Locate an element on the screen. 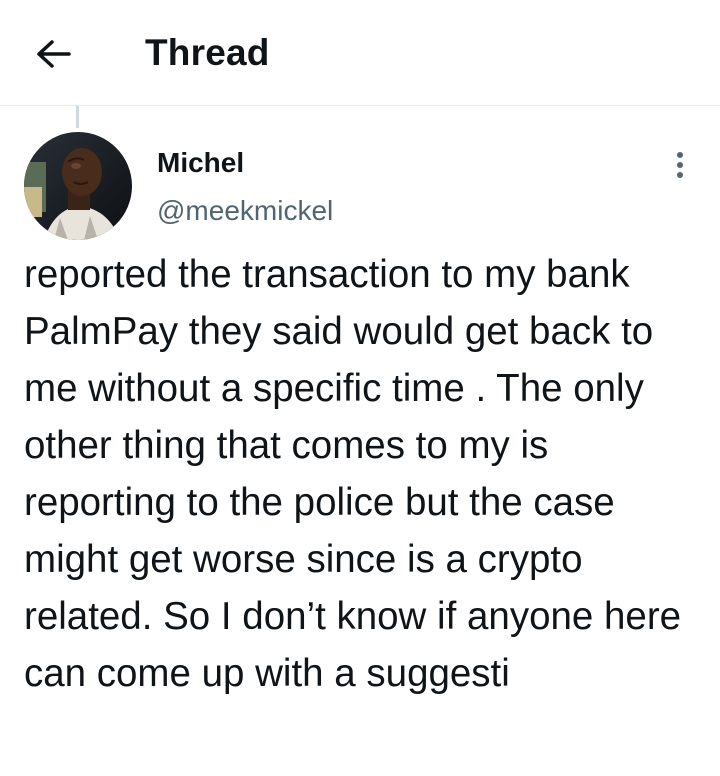 This screenshot has height=776, width=720. back-button is located at coordinates (54, 54).